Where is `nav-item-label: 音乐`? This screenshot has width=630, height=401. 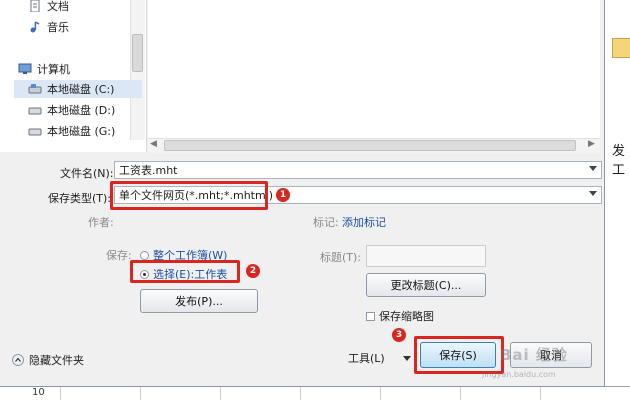 nav-item-label: 音乐 is located at coordinates (58, 27).